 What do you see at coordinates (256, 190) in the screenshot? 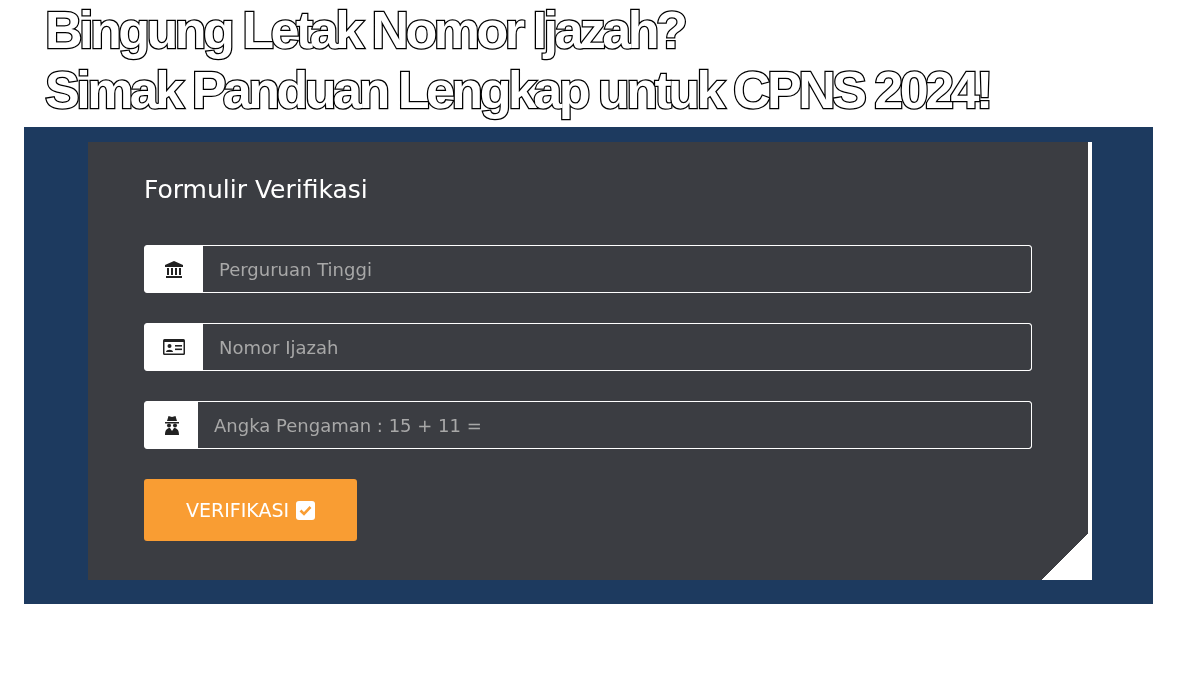
I see `form-title: Formulir Verifikasi` at bounding box center [256, 190].